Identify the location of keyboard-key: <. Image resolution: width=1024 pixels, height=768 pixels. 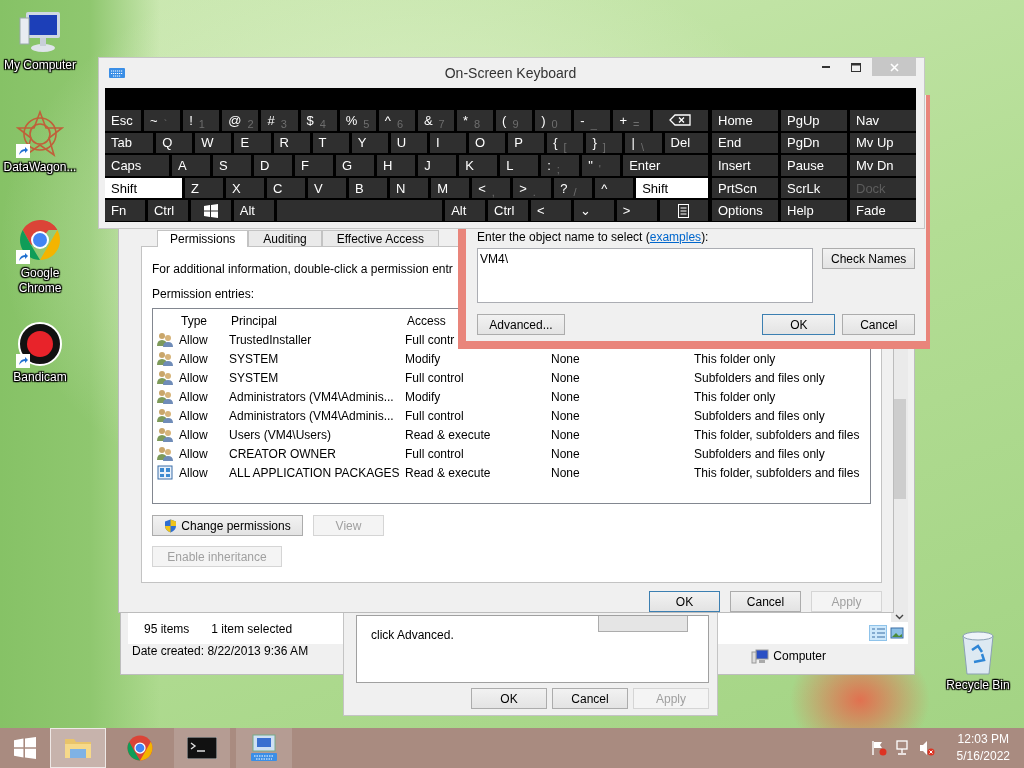
(550, 210).